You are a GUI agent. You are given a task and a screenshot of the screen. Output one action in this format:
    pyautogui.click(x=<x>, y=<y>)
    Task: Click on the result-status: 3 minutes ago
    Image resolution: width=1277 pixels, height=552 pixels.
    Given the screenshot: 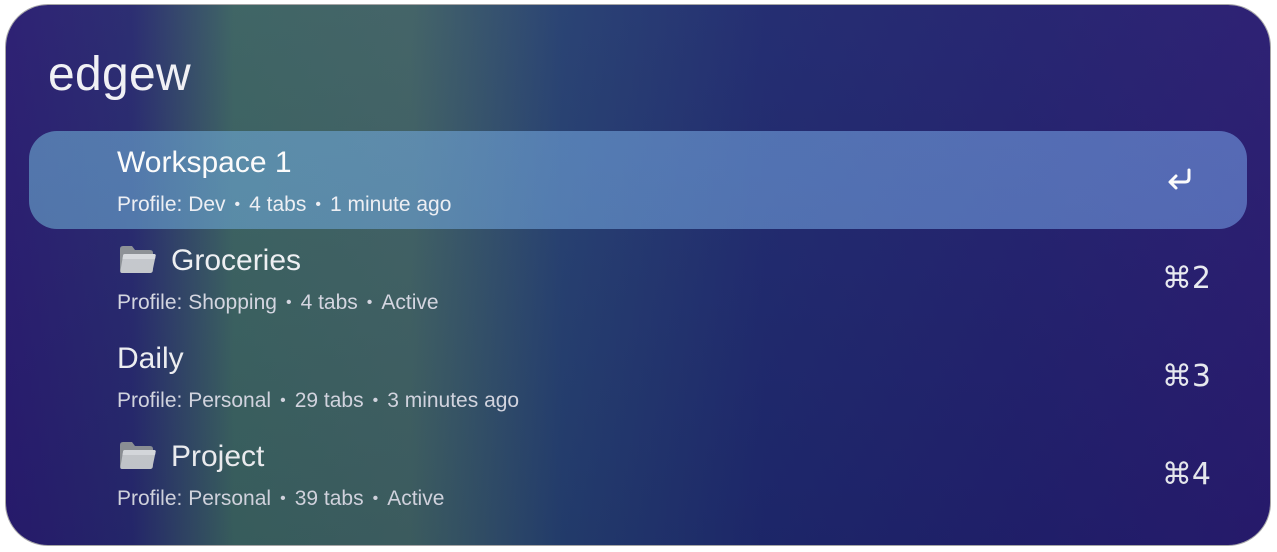 What is the action you would take?
    pyautogui.click(x=453, y=400)
    